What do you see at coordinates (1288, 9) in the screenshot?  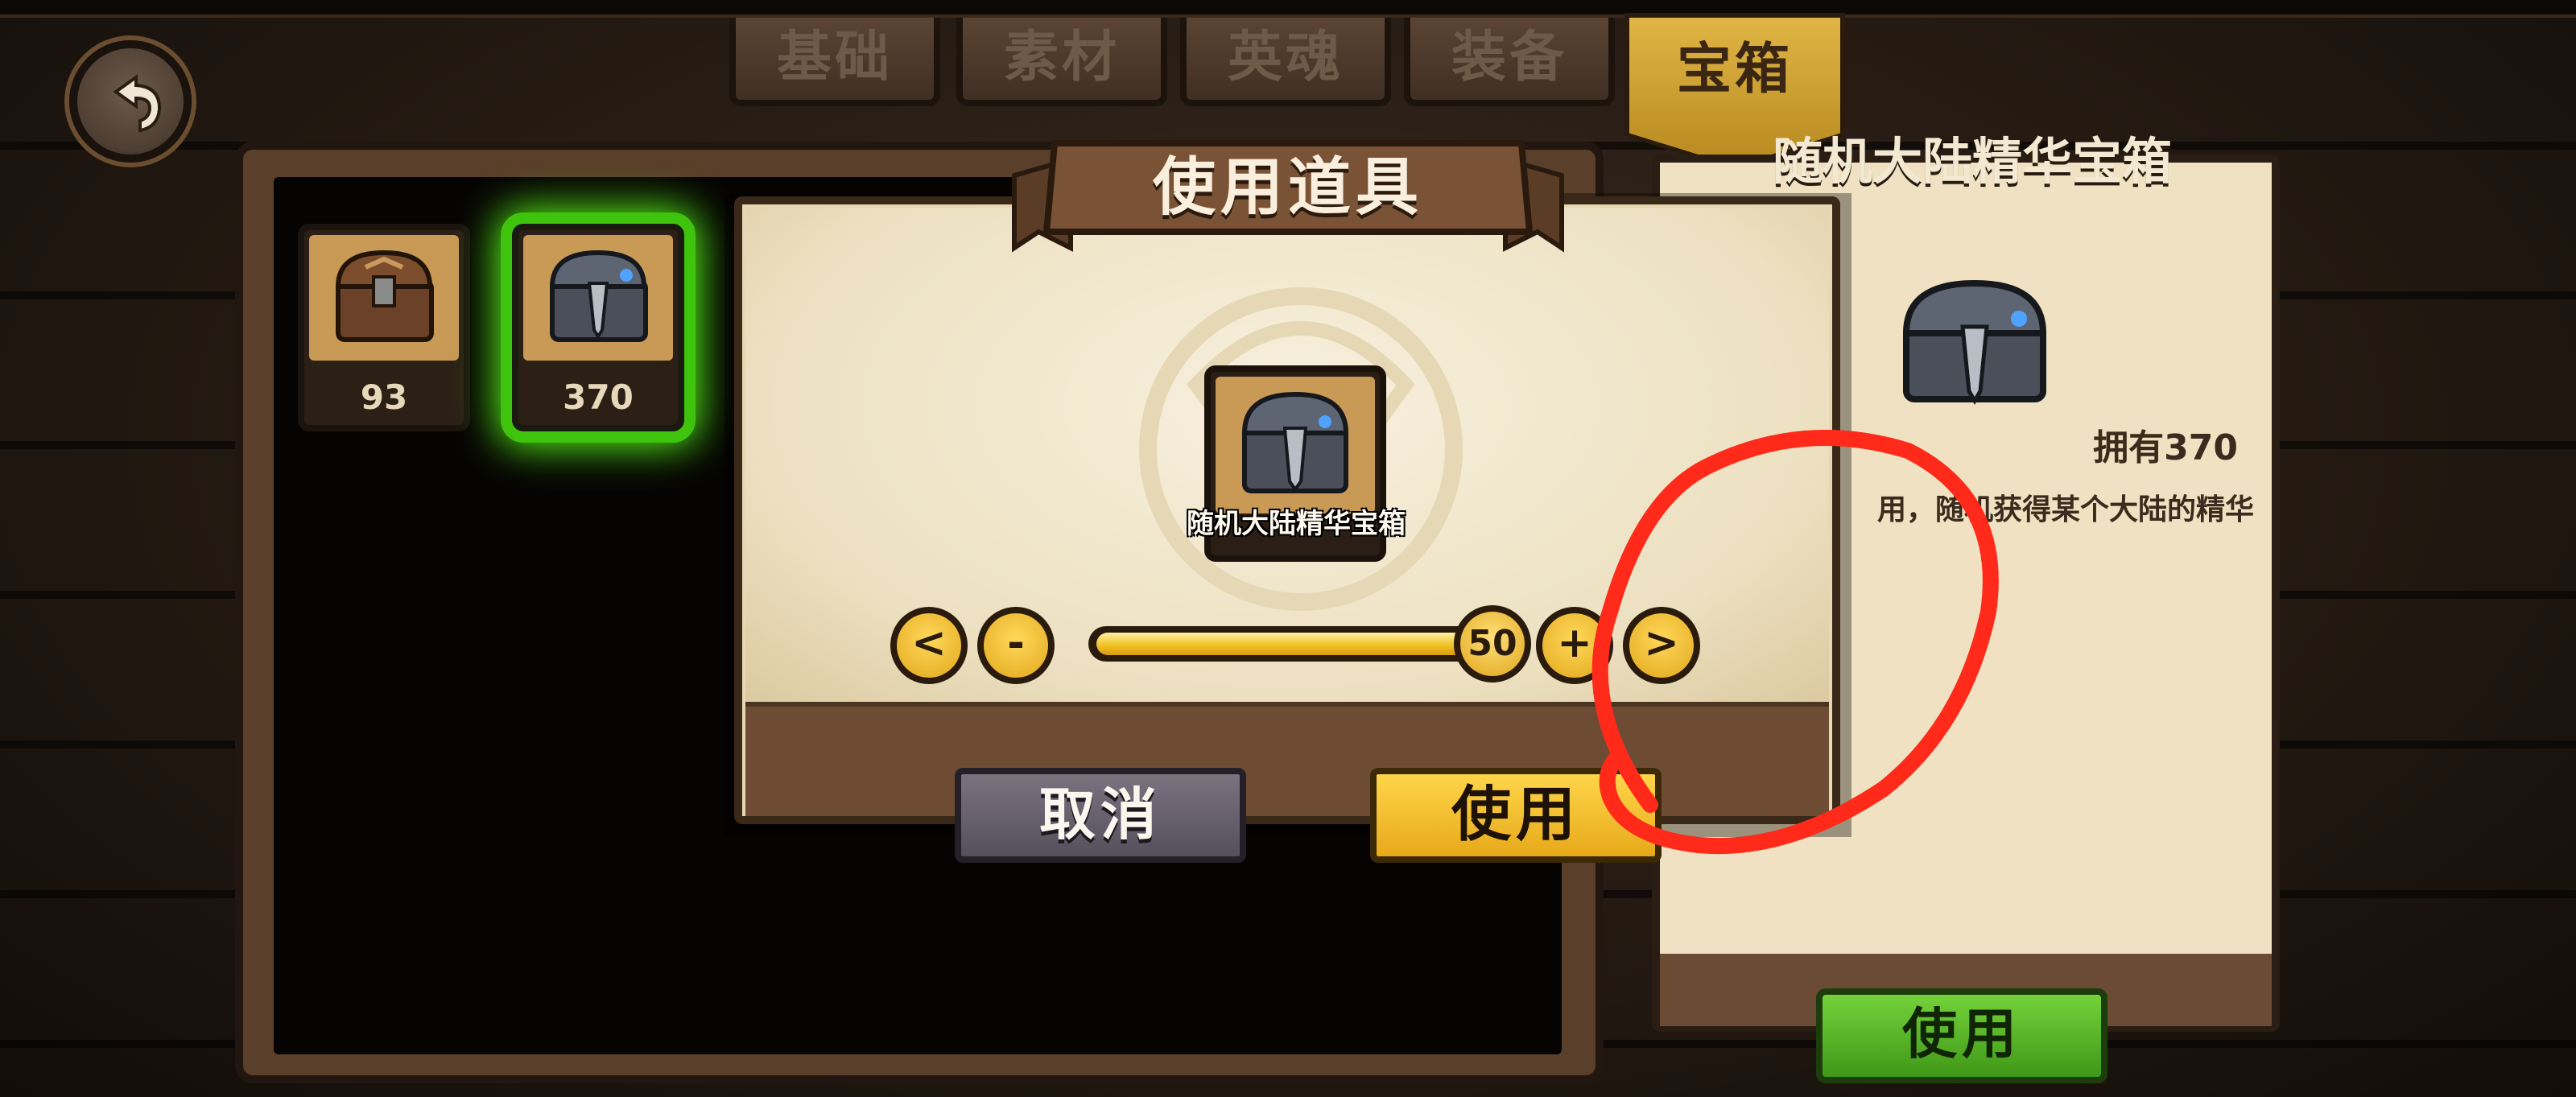 I see `top-edge` at bounding box center [1288, 9].